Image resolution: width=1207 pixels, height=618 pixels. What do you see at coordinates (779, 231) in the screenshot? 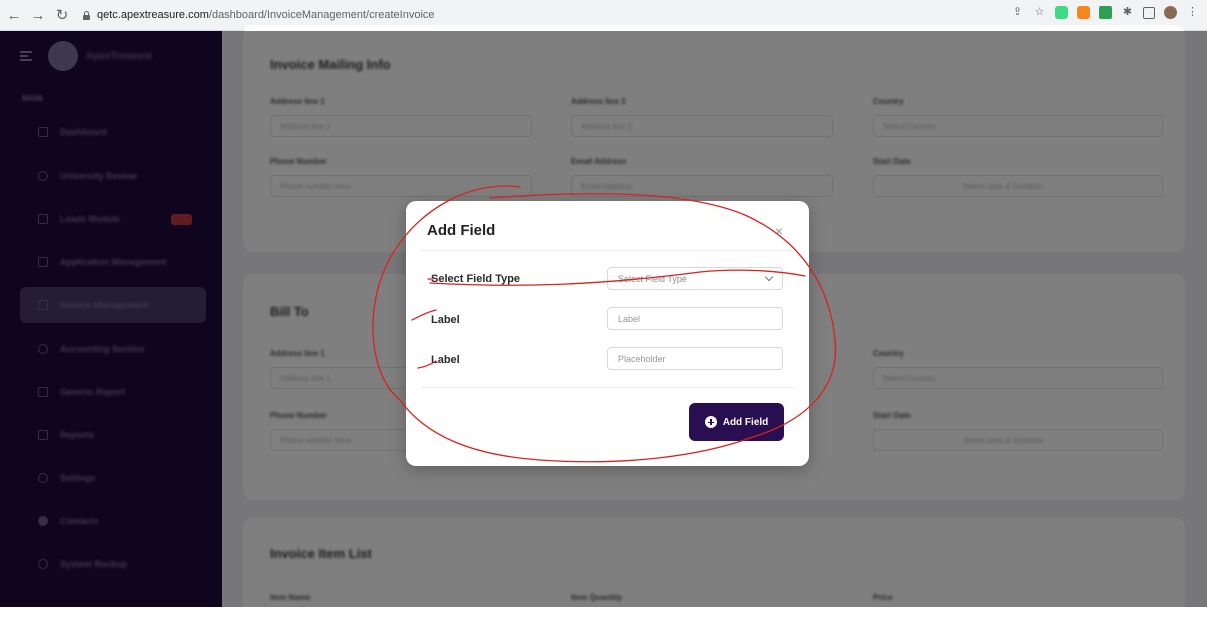
I see `close-icon: ×` at bounding box center [779, 231].